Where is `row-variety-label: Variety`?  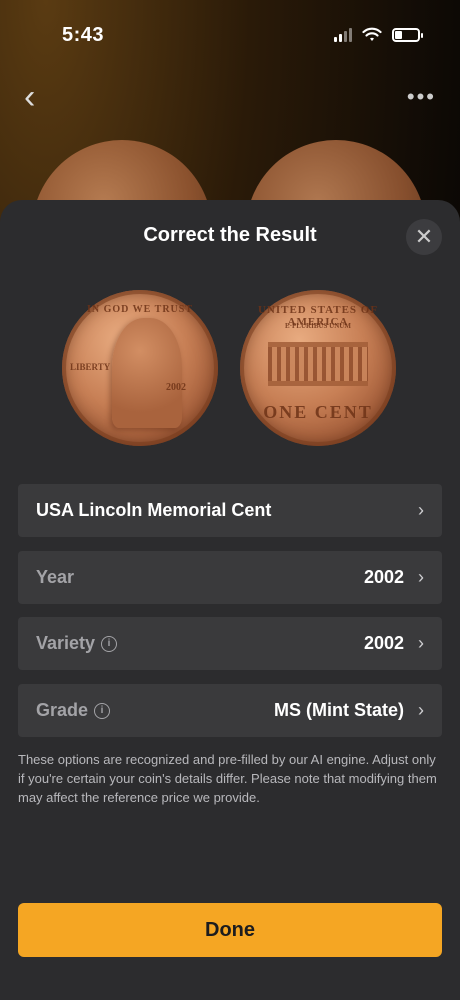 row-variety-label: Variety is located at coordinates (66, 643).